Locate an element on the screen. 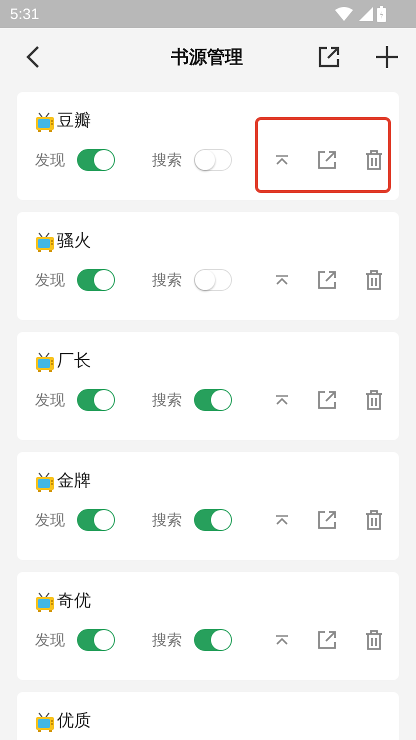  page-title: 书源管理 is located at coordinates (207, 57).